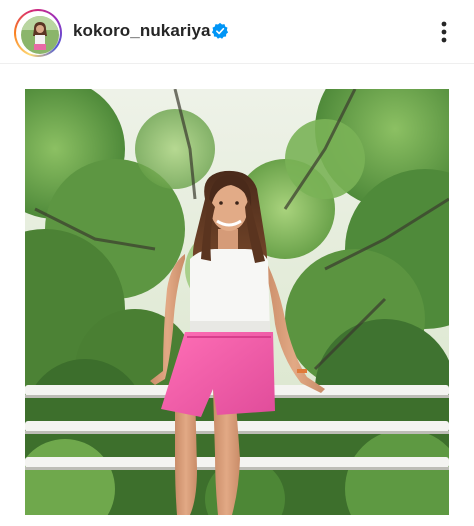 This screenshot has width=474, height=526. Describe the element at coordinates (220, 31) in the screenshot. I see `verified-badge-icon` at that location.